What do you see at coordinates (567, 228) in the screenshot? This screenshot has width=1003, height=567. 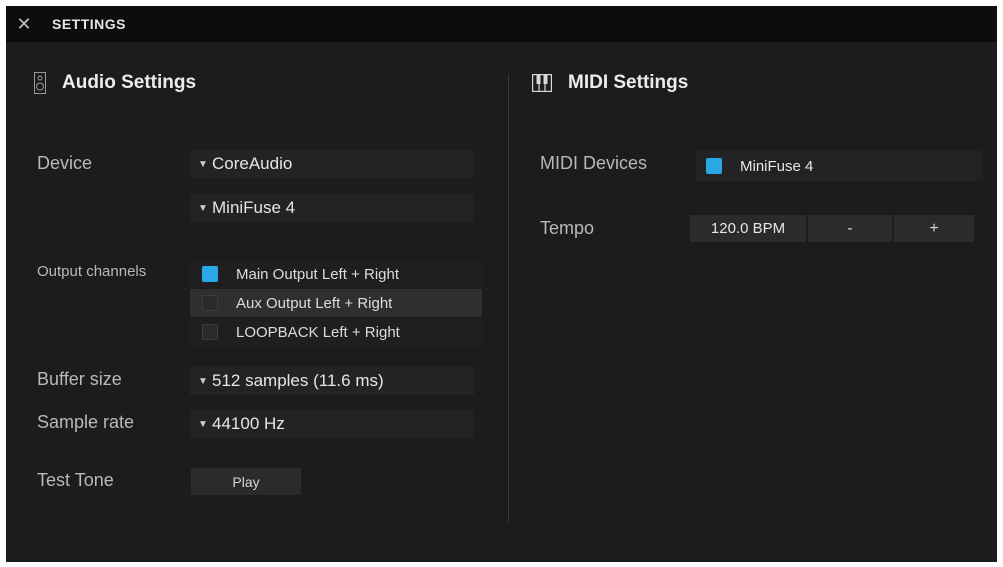 I see `tempo-label: Tempo` at bounding box center [567, 228].